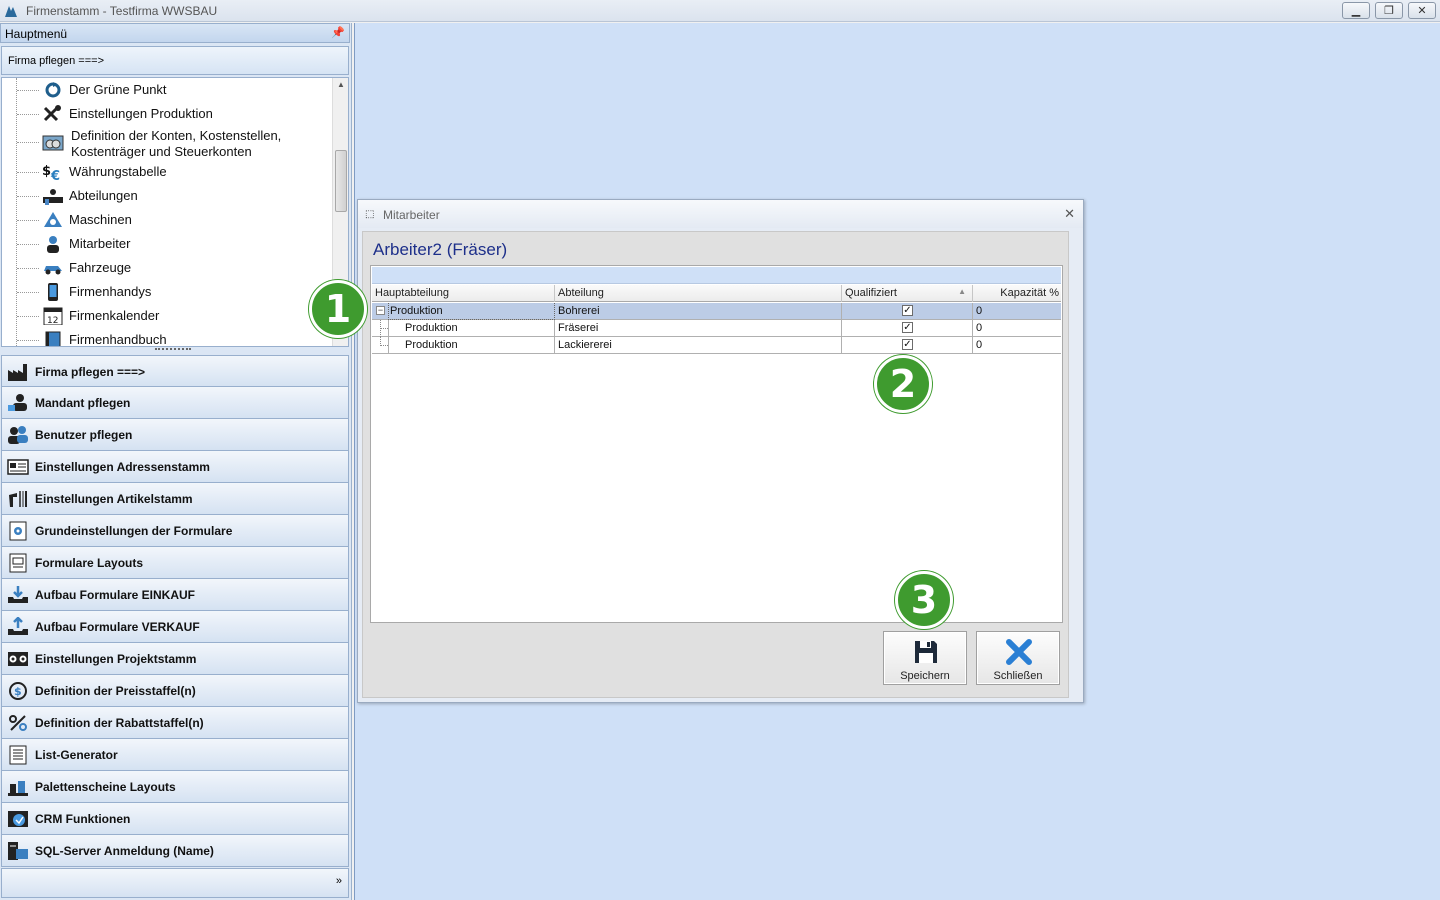  I want to click on menu-item-formulare-layouts: Formulare Layouts, so click(175, 563).